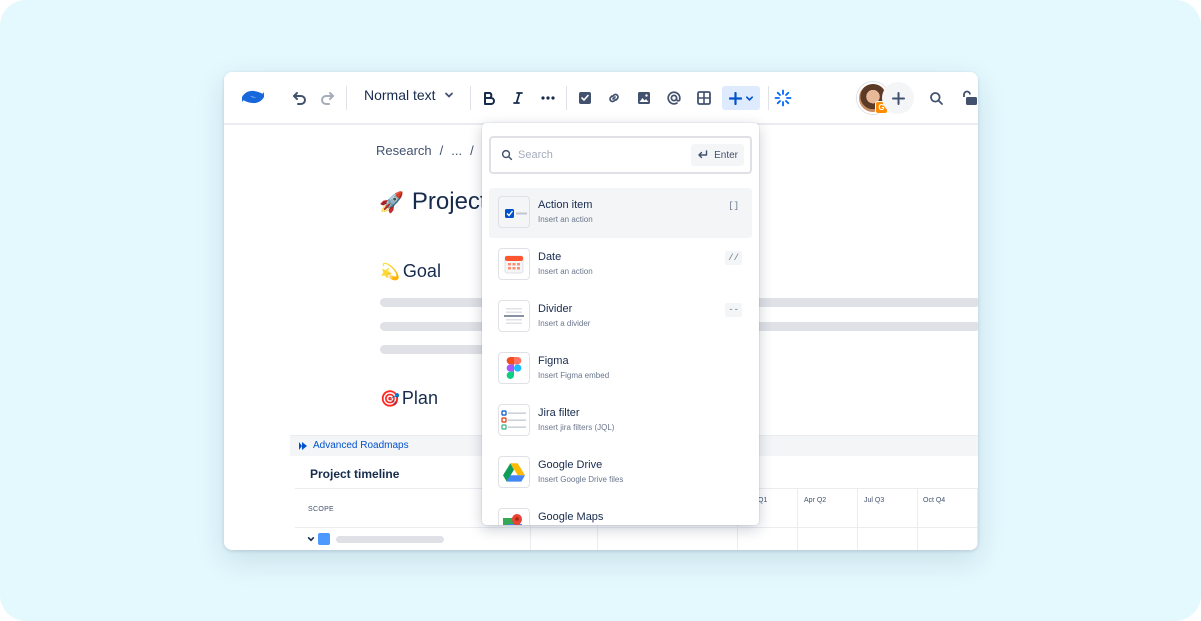  What do you see at coordinates (548, 98) in the screenshot?
I see `more-formatting-icon` at bounding box center [548, 98].